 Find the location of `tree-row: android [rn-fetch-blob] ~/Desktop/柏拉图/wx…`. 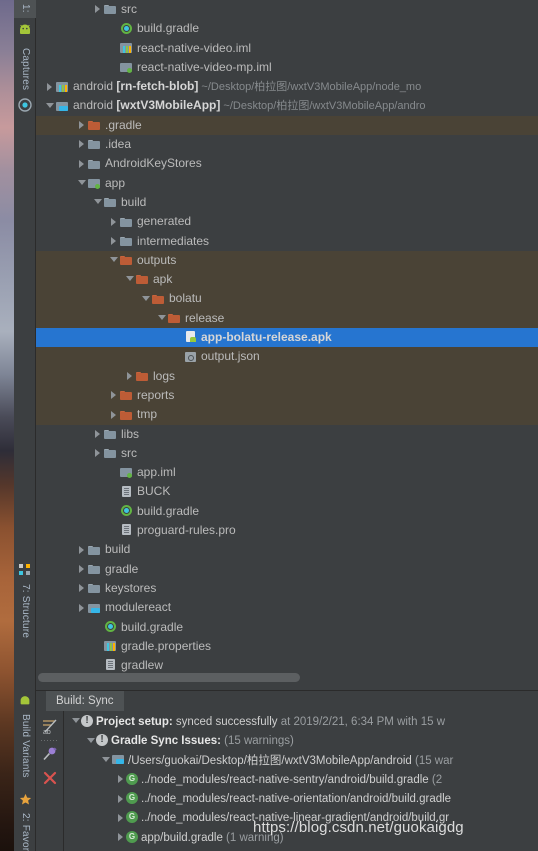

tree-row: android [rn-fetch-blob] ~/Desktop/柏拉图/wx… is located at coordinates (287, 86).